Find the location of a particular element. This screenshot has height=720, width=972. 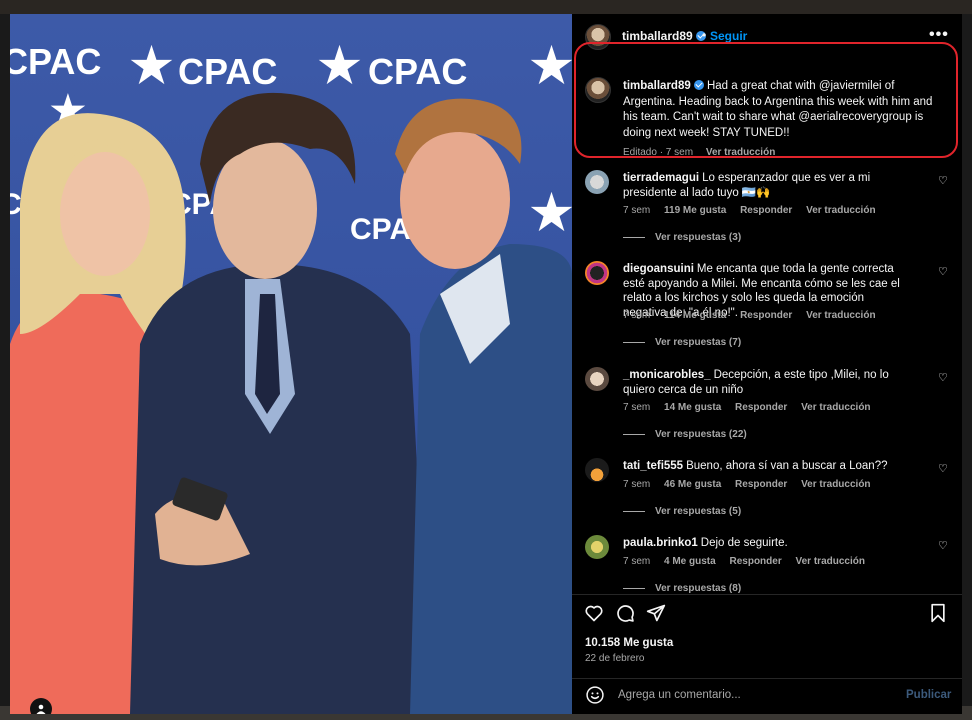

backdrop-logo-2: CPAC is located at coordinates (417, 71).